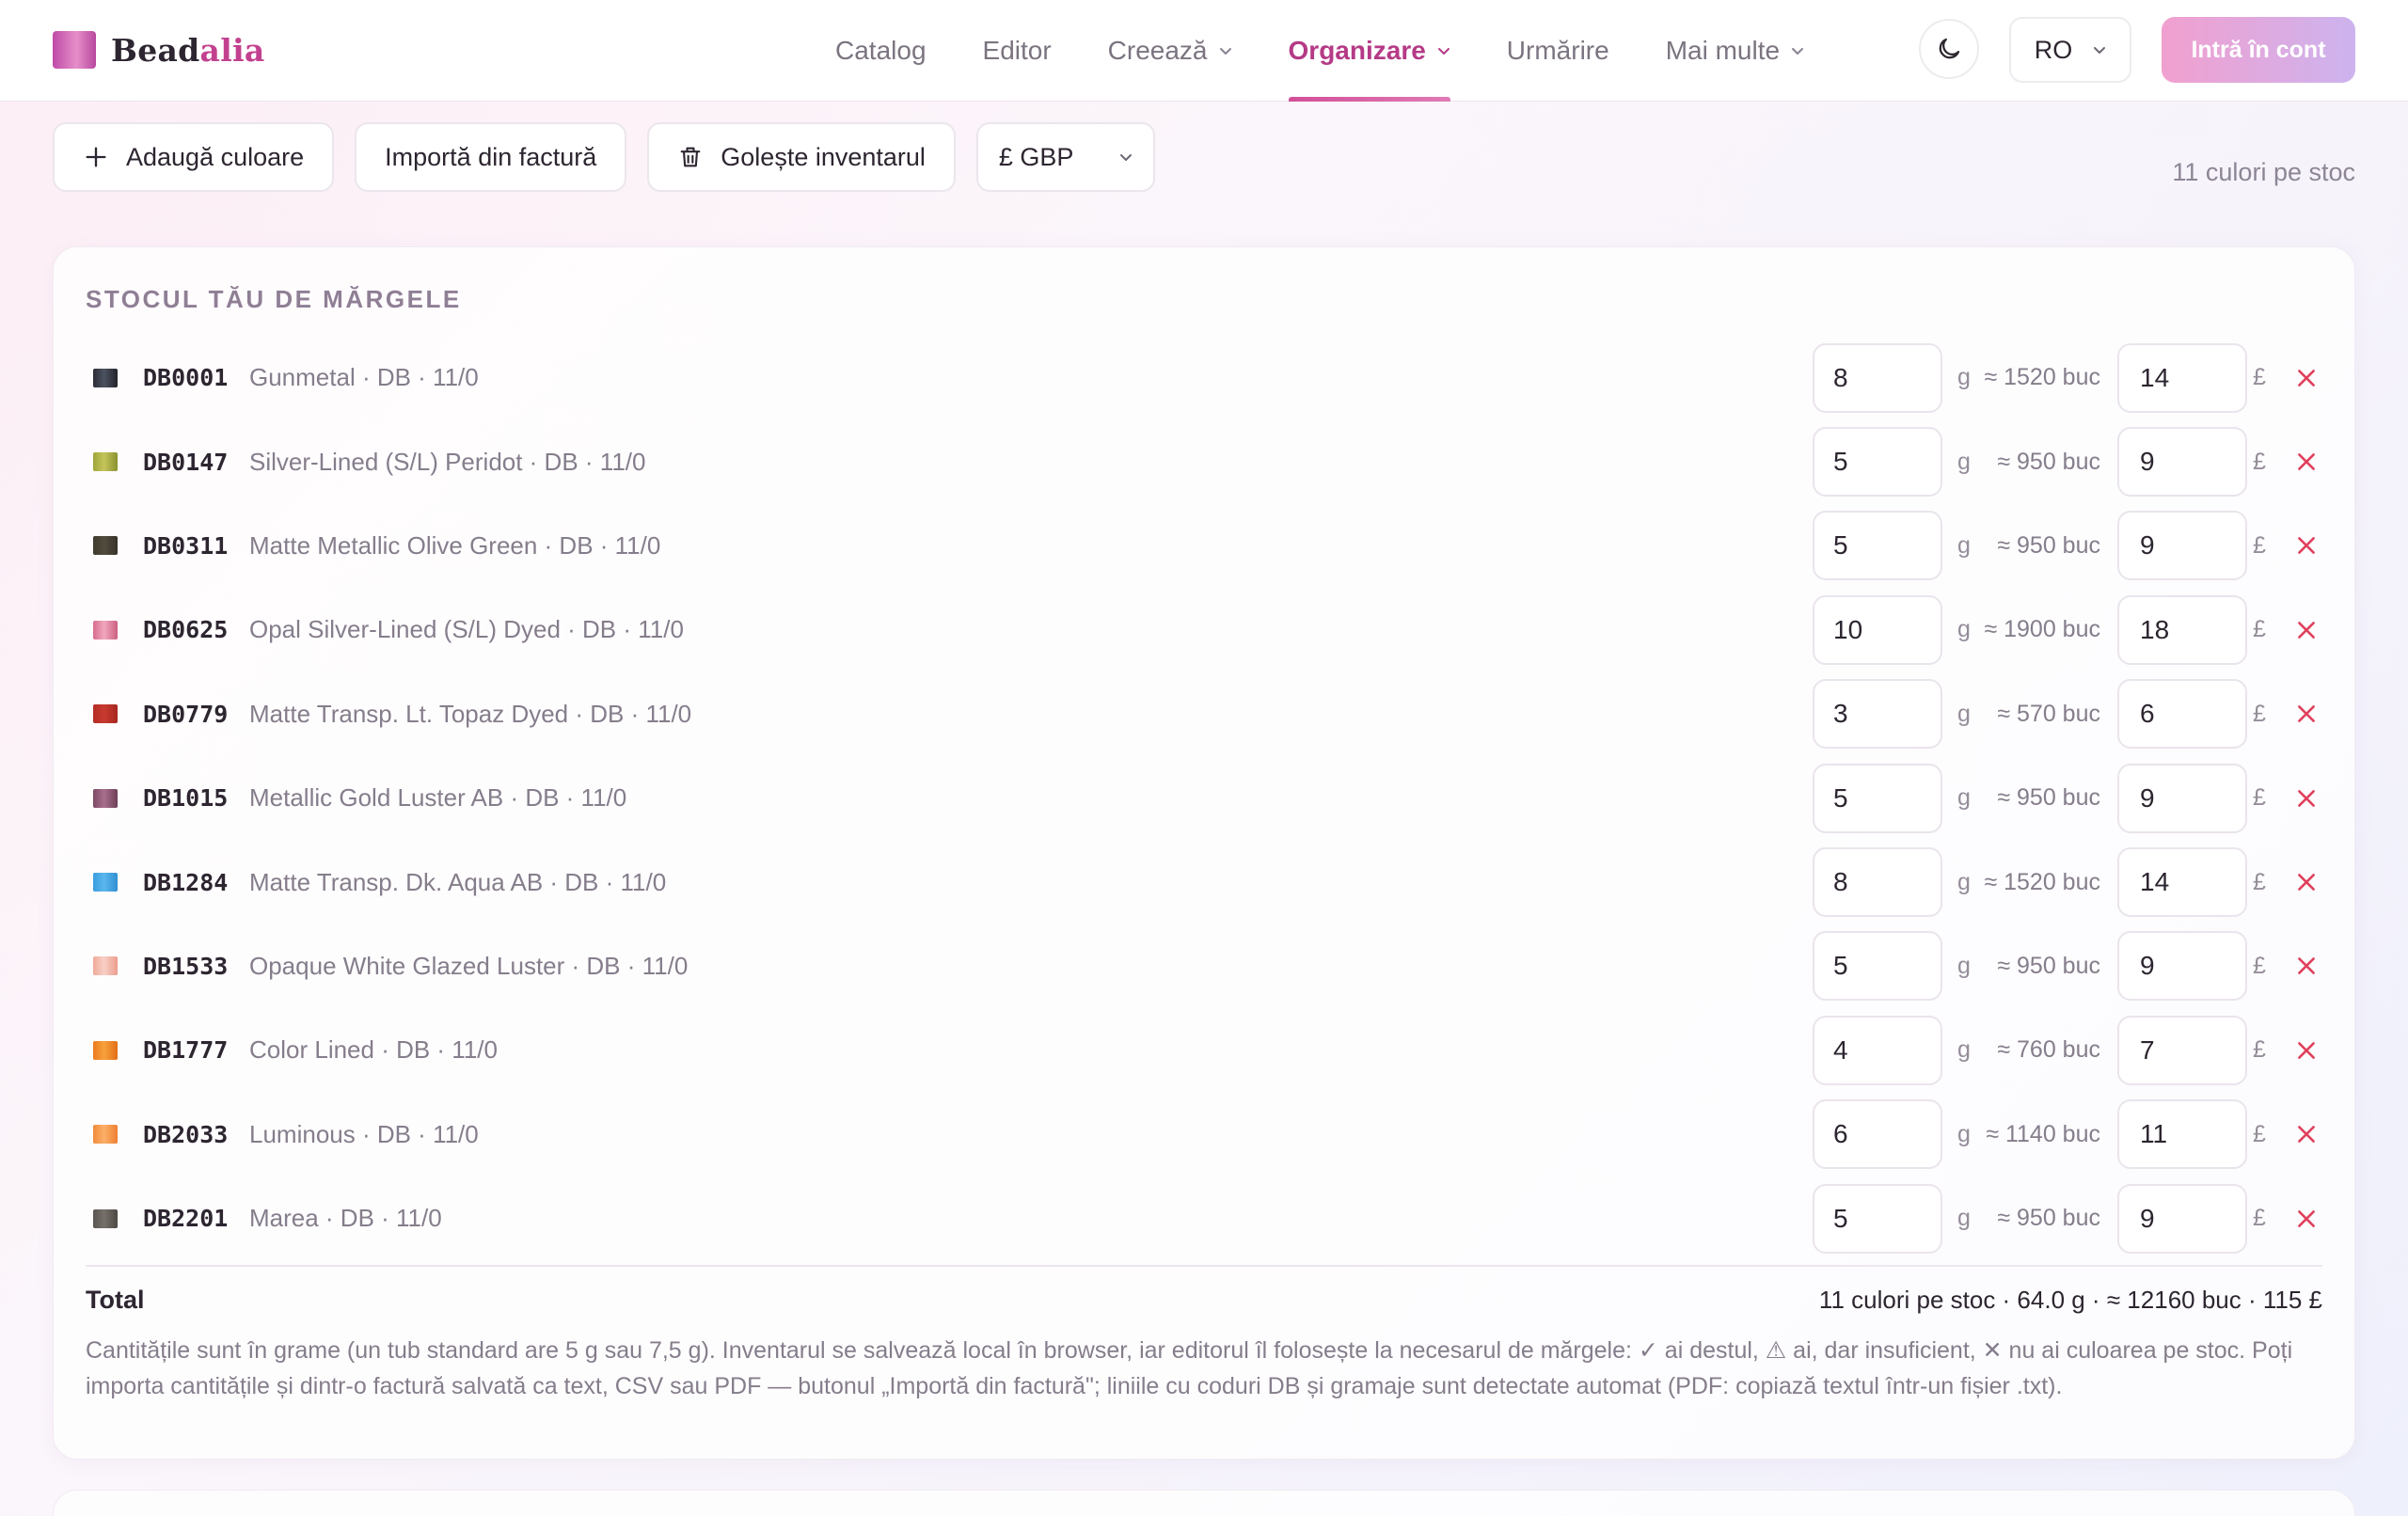 Image resolution: width=2408 pixels, height=1516 pixels. I want to click on nav-tracking: Urmărire, so click(1558, 51).